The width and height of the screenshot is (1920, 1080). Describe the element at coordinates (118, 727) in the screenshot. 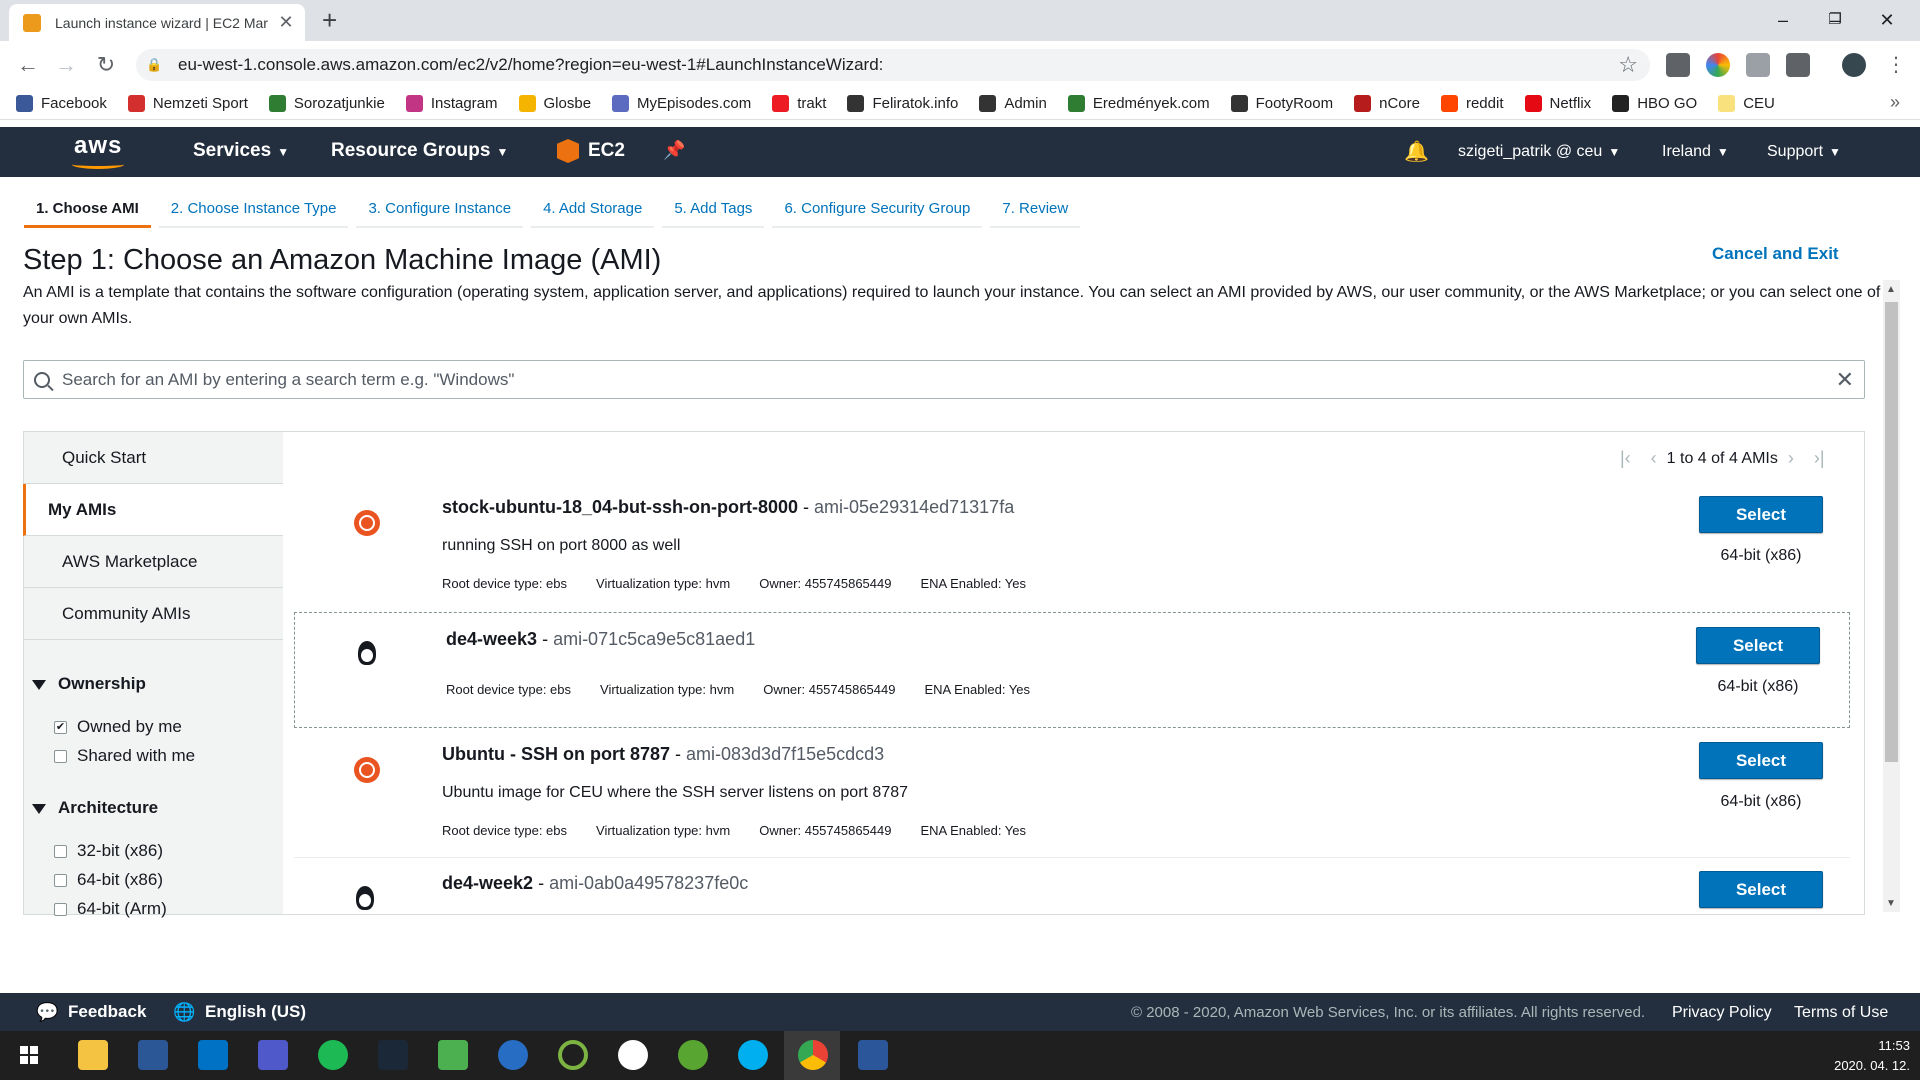

I see `owned-by-me-checkbox: ✔ Owned by me` at that location.